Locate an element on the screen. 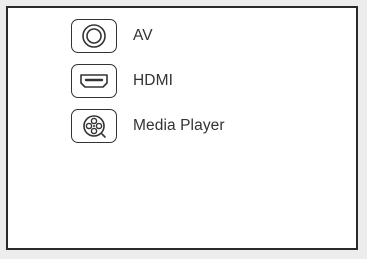 The height and width of the screenshot is (259, 367). av-jack-icon is located at coordinates (94, 36).